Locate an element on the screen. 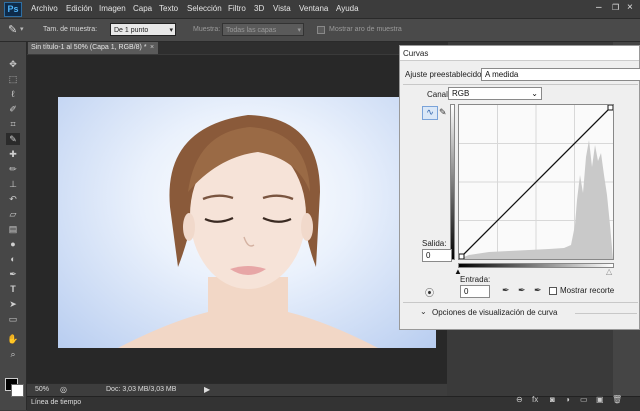 This screenshot has height=411, width=640. channel-label: Canal: is located at coordinates (439, 94).